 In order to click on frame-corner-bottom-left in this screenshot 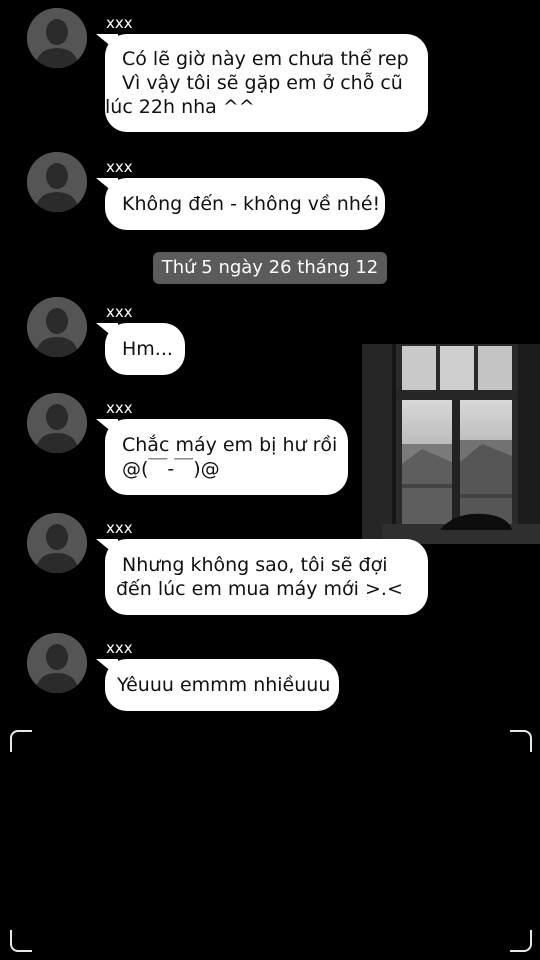, I will do `click(21, 941)`.